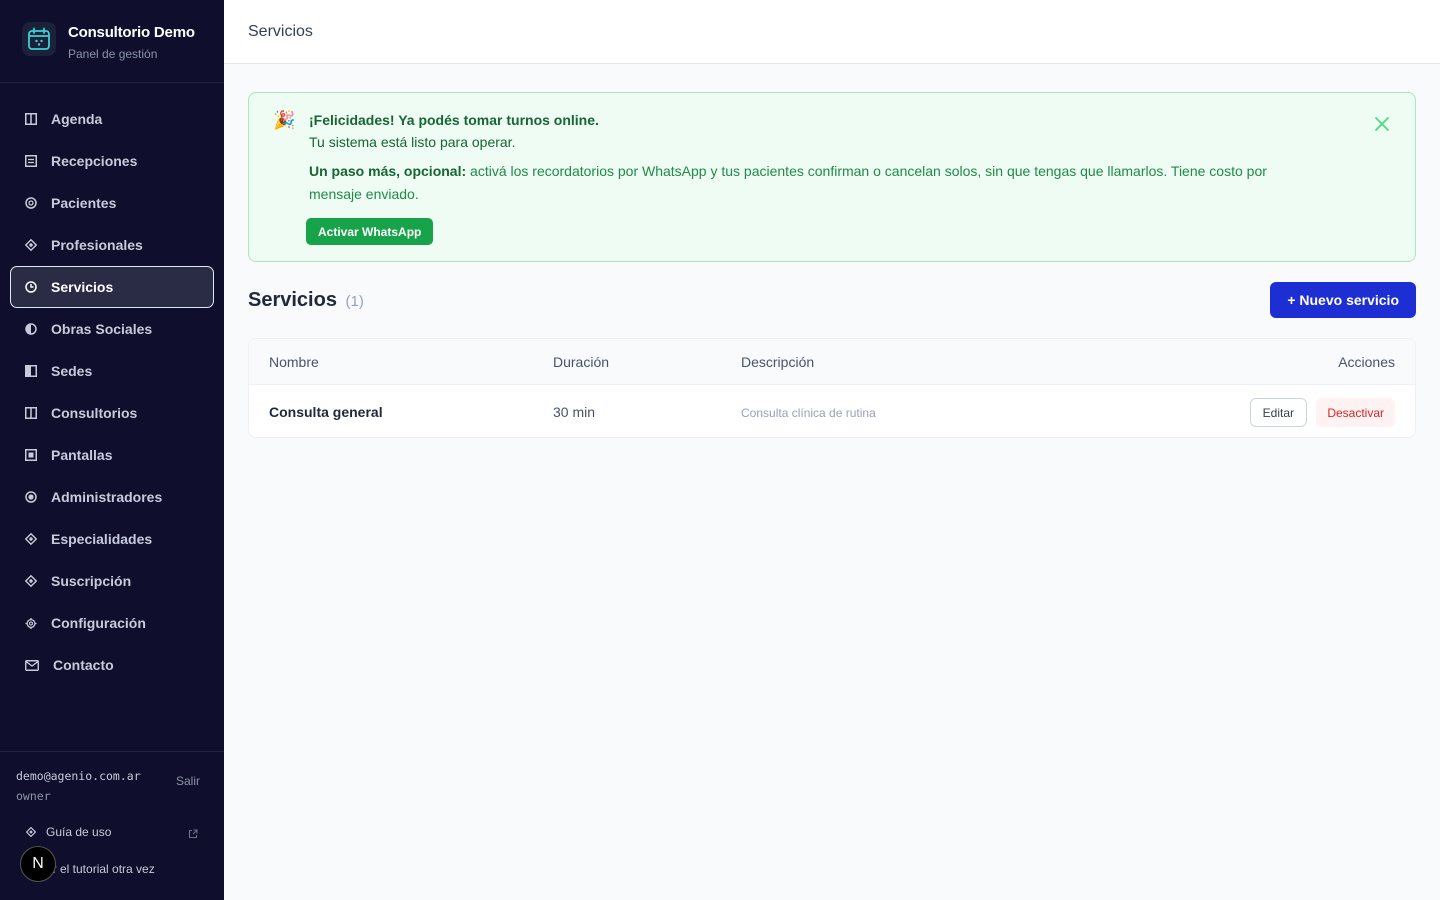  I want to click on sidebar-item-administradores: Administradores, so click(112, 497).